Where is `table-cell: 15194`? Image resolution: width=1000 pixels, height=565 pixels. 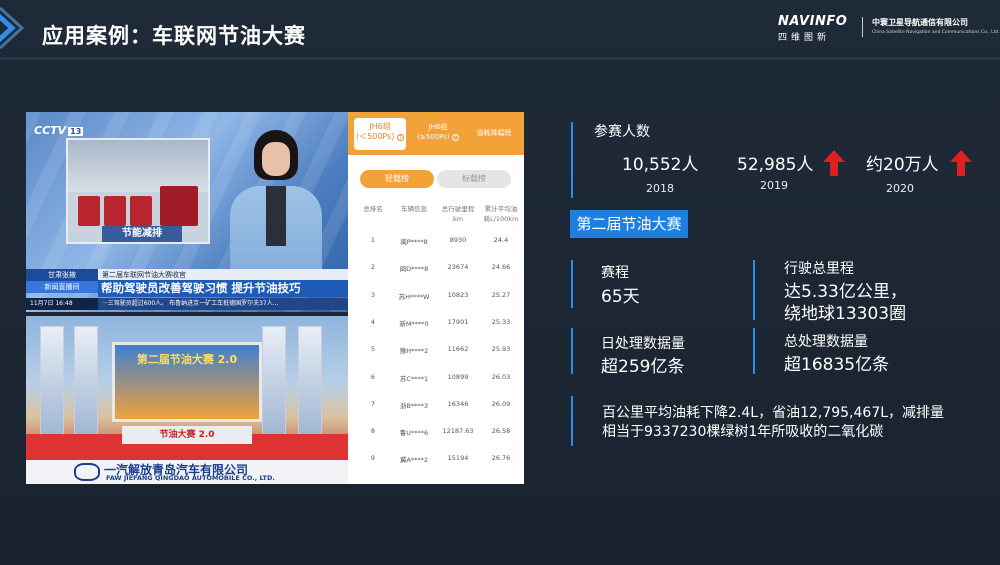 table-cell: 15194 is located at coordinates (458, 458).